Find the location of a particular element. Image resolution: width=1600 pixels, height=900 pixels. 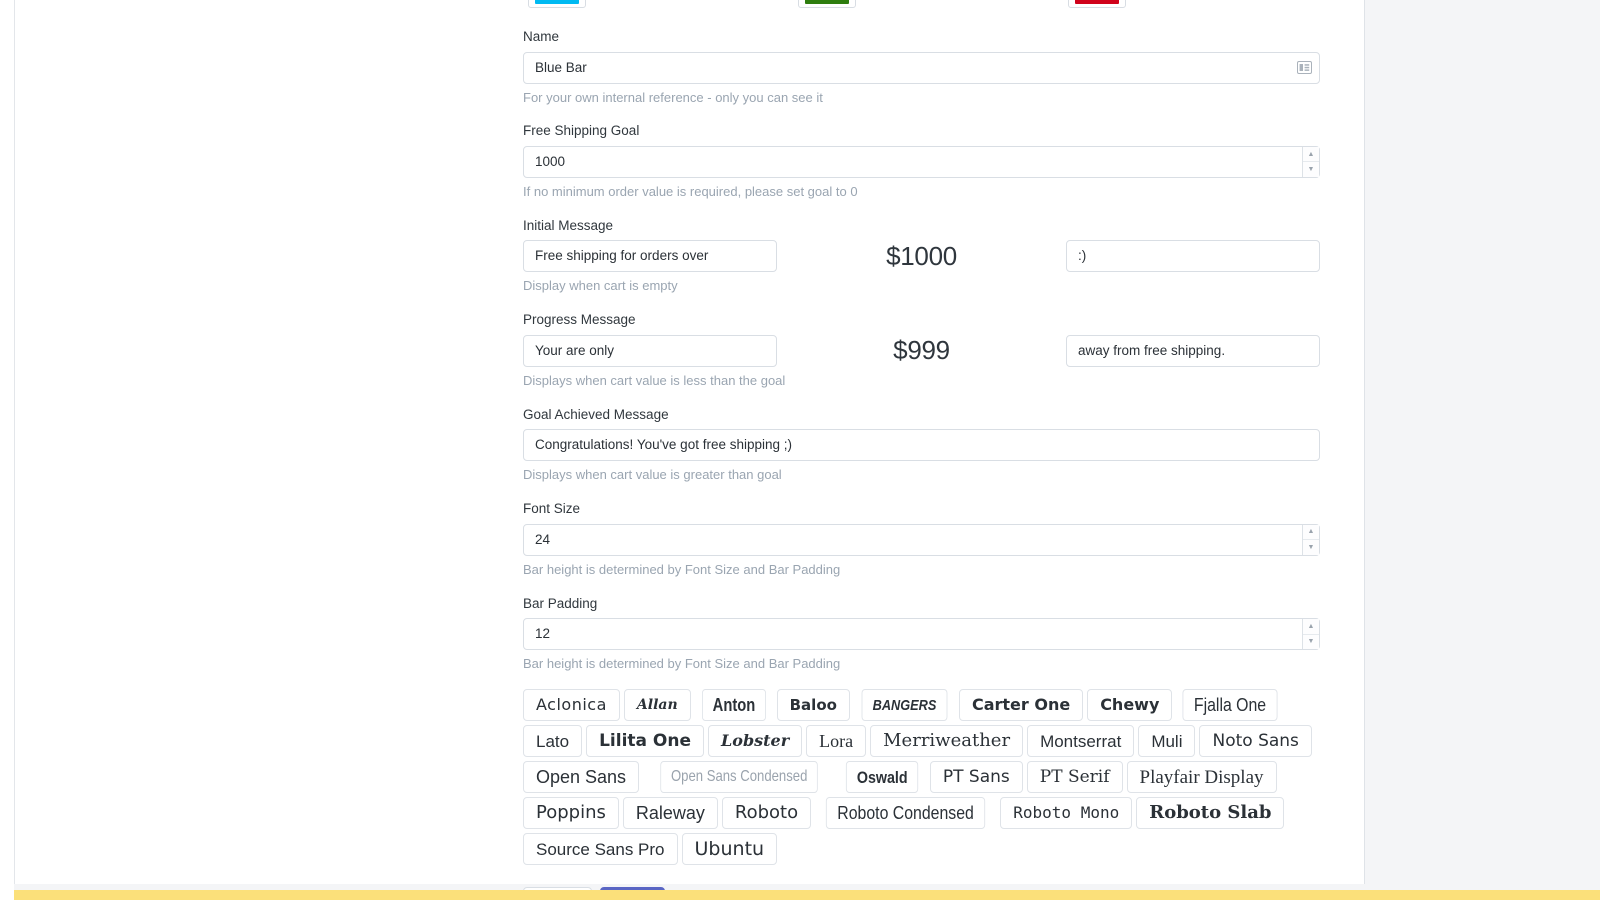

field-name-label: Name is located at coordinates (541, 36).